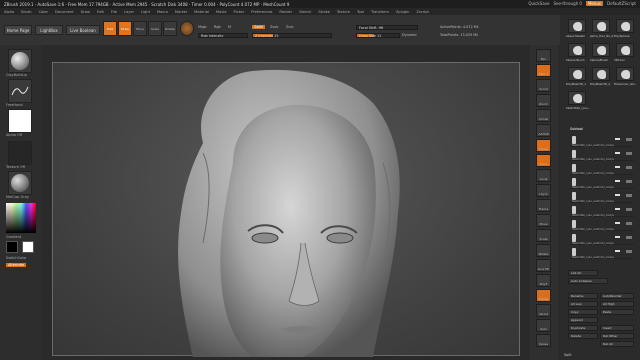  What do you see at coordinates (360, 12) in the screenshot?
I see `menu-tool: Tool` at bounding box center [360, 12].